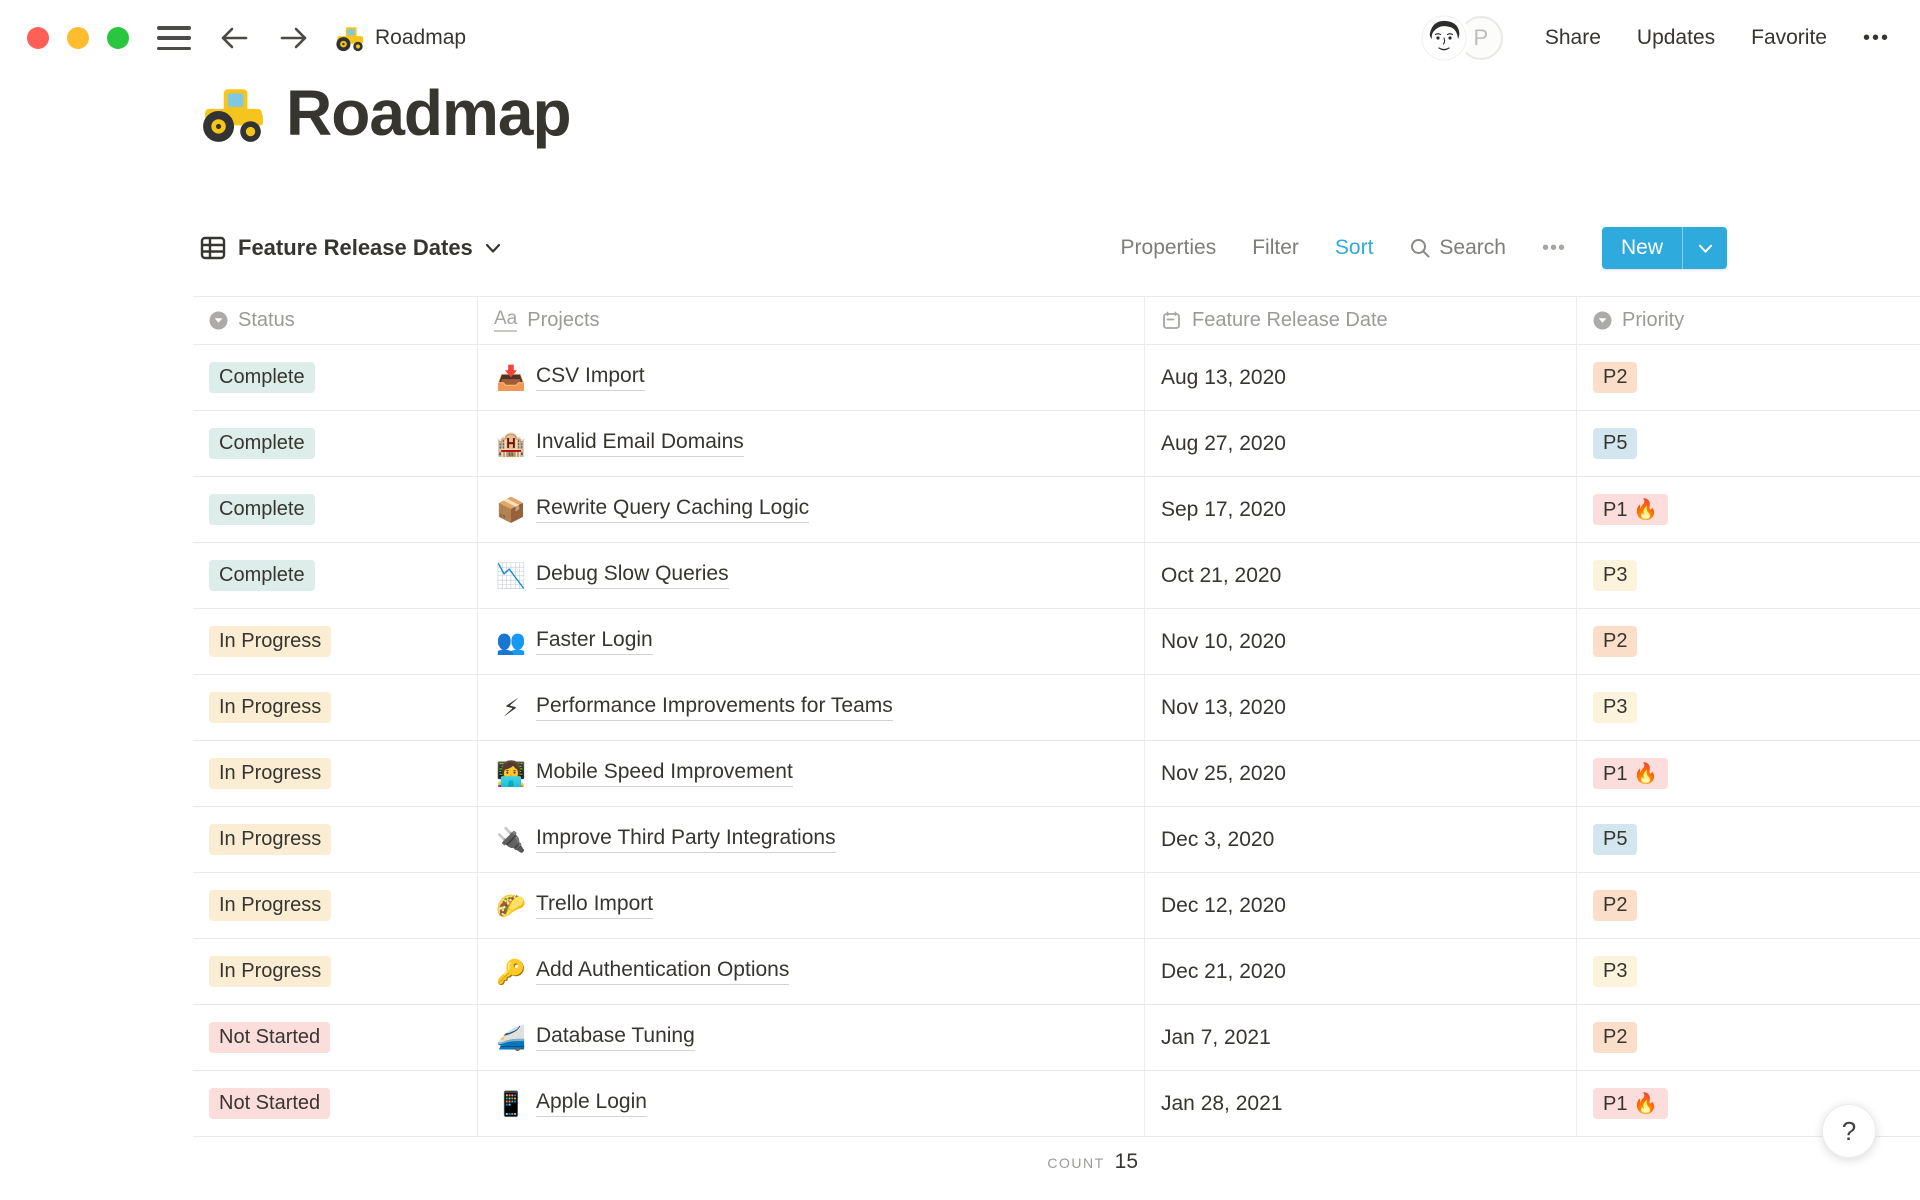 This screenshot has height=1200, width=1920. Describe the element at coordinates (294, 38) in the screenshot. I see `forward-arrow-icon` at that location.